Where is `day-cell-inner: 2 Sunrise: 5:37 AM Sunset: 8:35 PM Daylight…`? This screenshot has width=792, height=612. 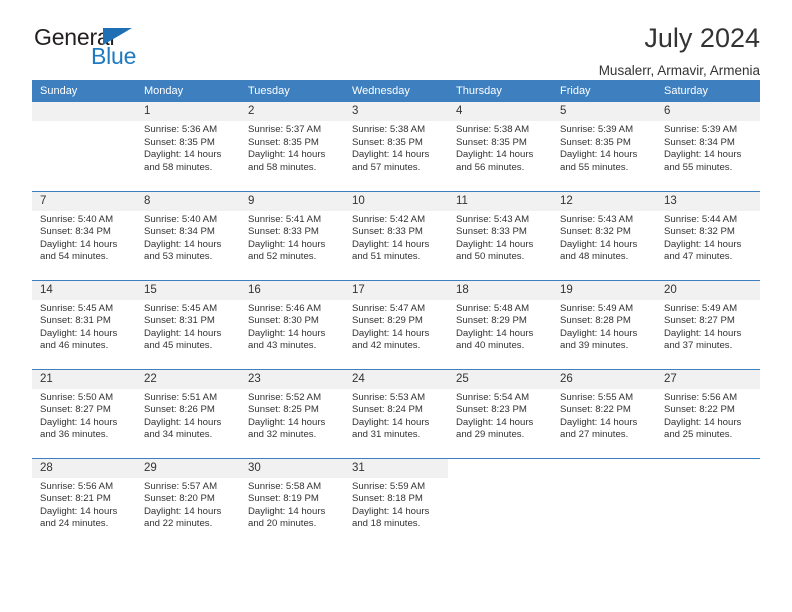 day-cell-inner: 2 Sunrise: 5:37 AM Sunset: 8:35 PM Daylight… is located at coordinates (292, 146).